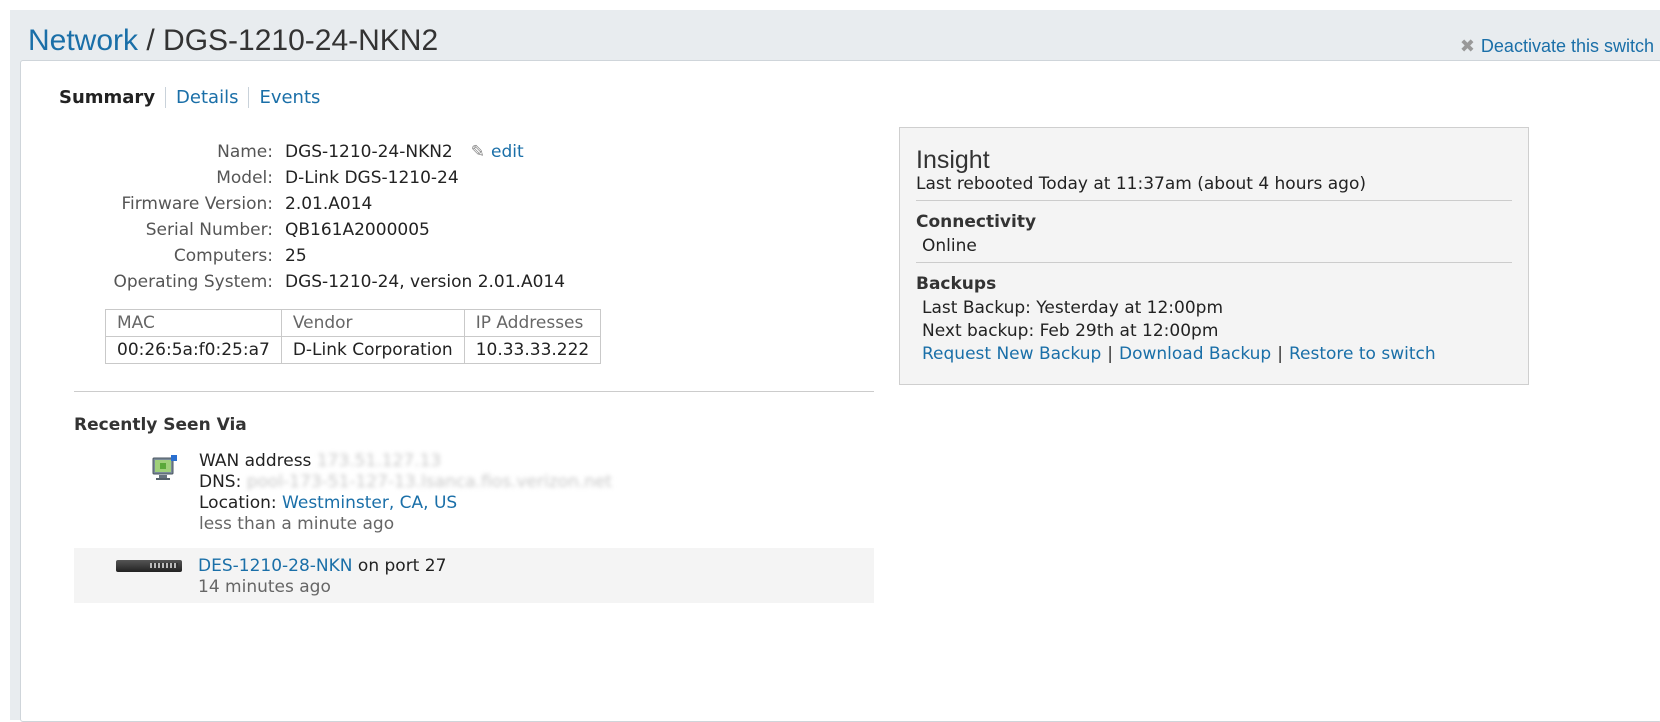  I want to click on os-value: DGS-1210-24, version 2.01.A014, so click(425, 282).